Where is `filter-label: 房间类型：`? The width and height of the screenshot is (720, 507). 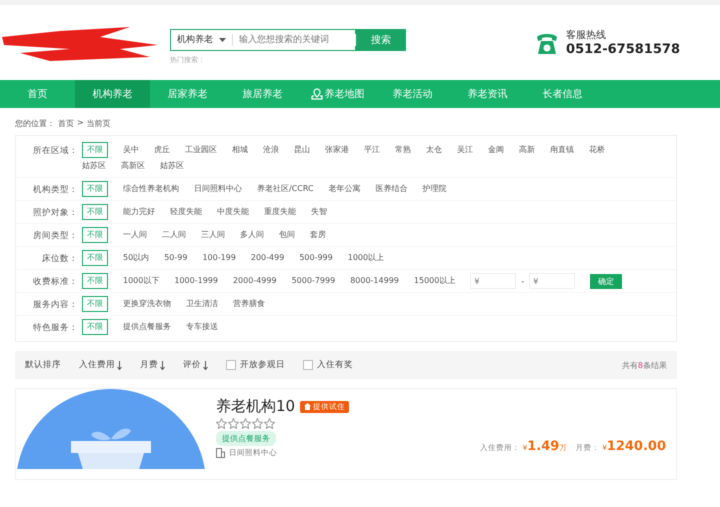
filter-label: 房间类型： is located at coordinates (55, 236).